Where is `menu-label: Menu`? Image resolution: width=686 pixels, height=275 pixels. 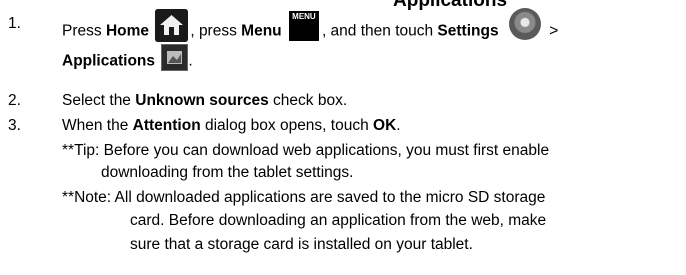 menu-label: Menu is located at coordinates (261, 31).